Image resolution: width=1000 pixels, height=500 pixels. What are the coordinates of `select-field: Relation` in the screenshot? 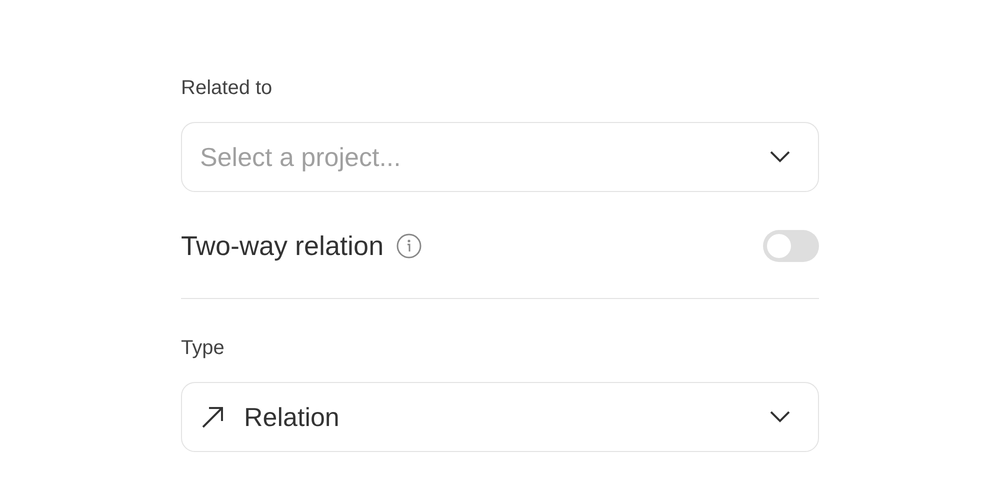 It's located at (500, 417).